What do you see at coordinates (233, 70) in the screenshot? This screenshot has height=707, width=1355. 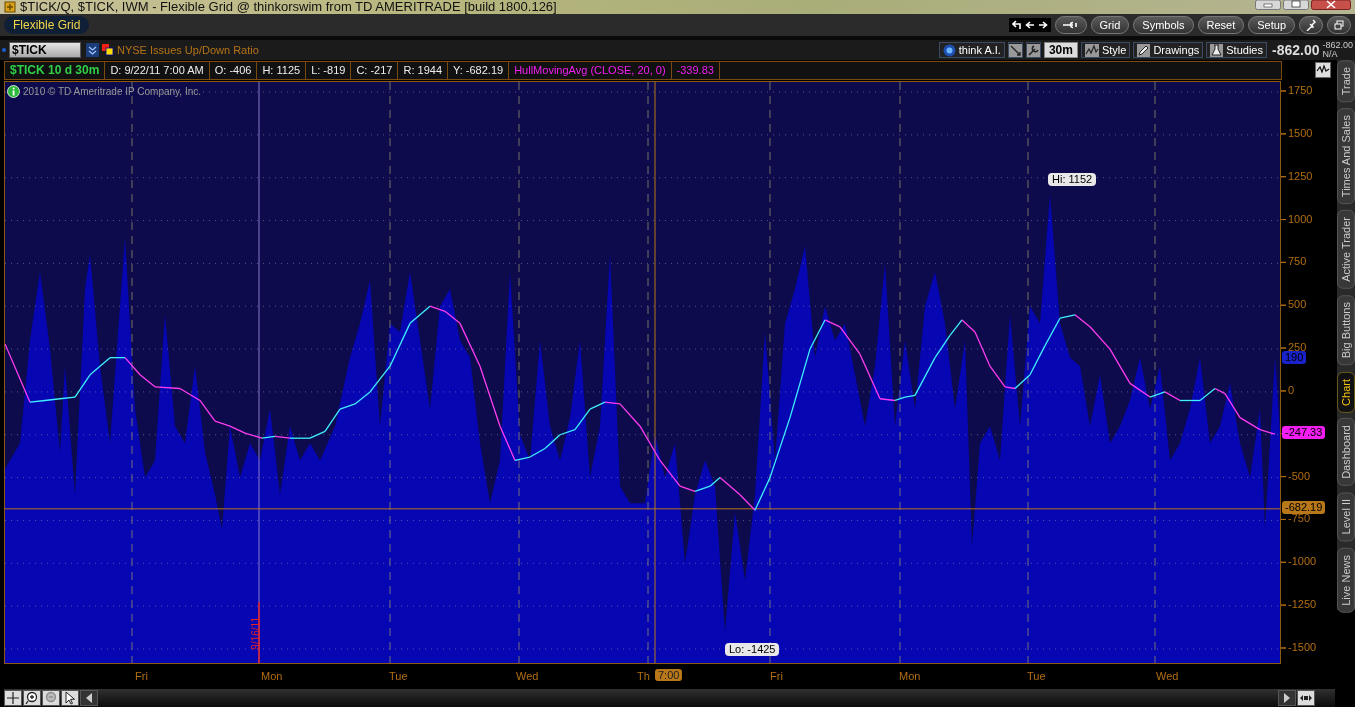 I see `quote-field: O: -406` at bounding box center [233, 70].